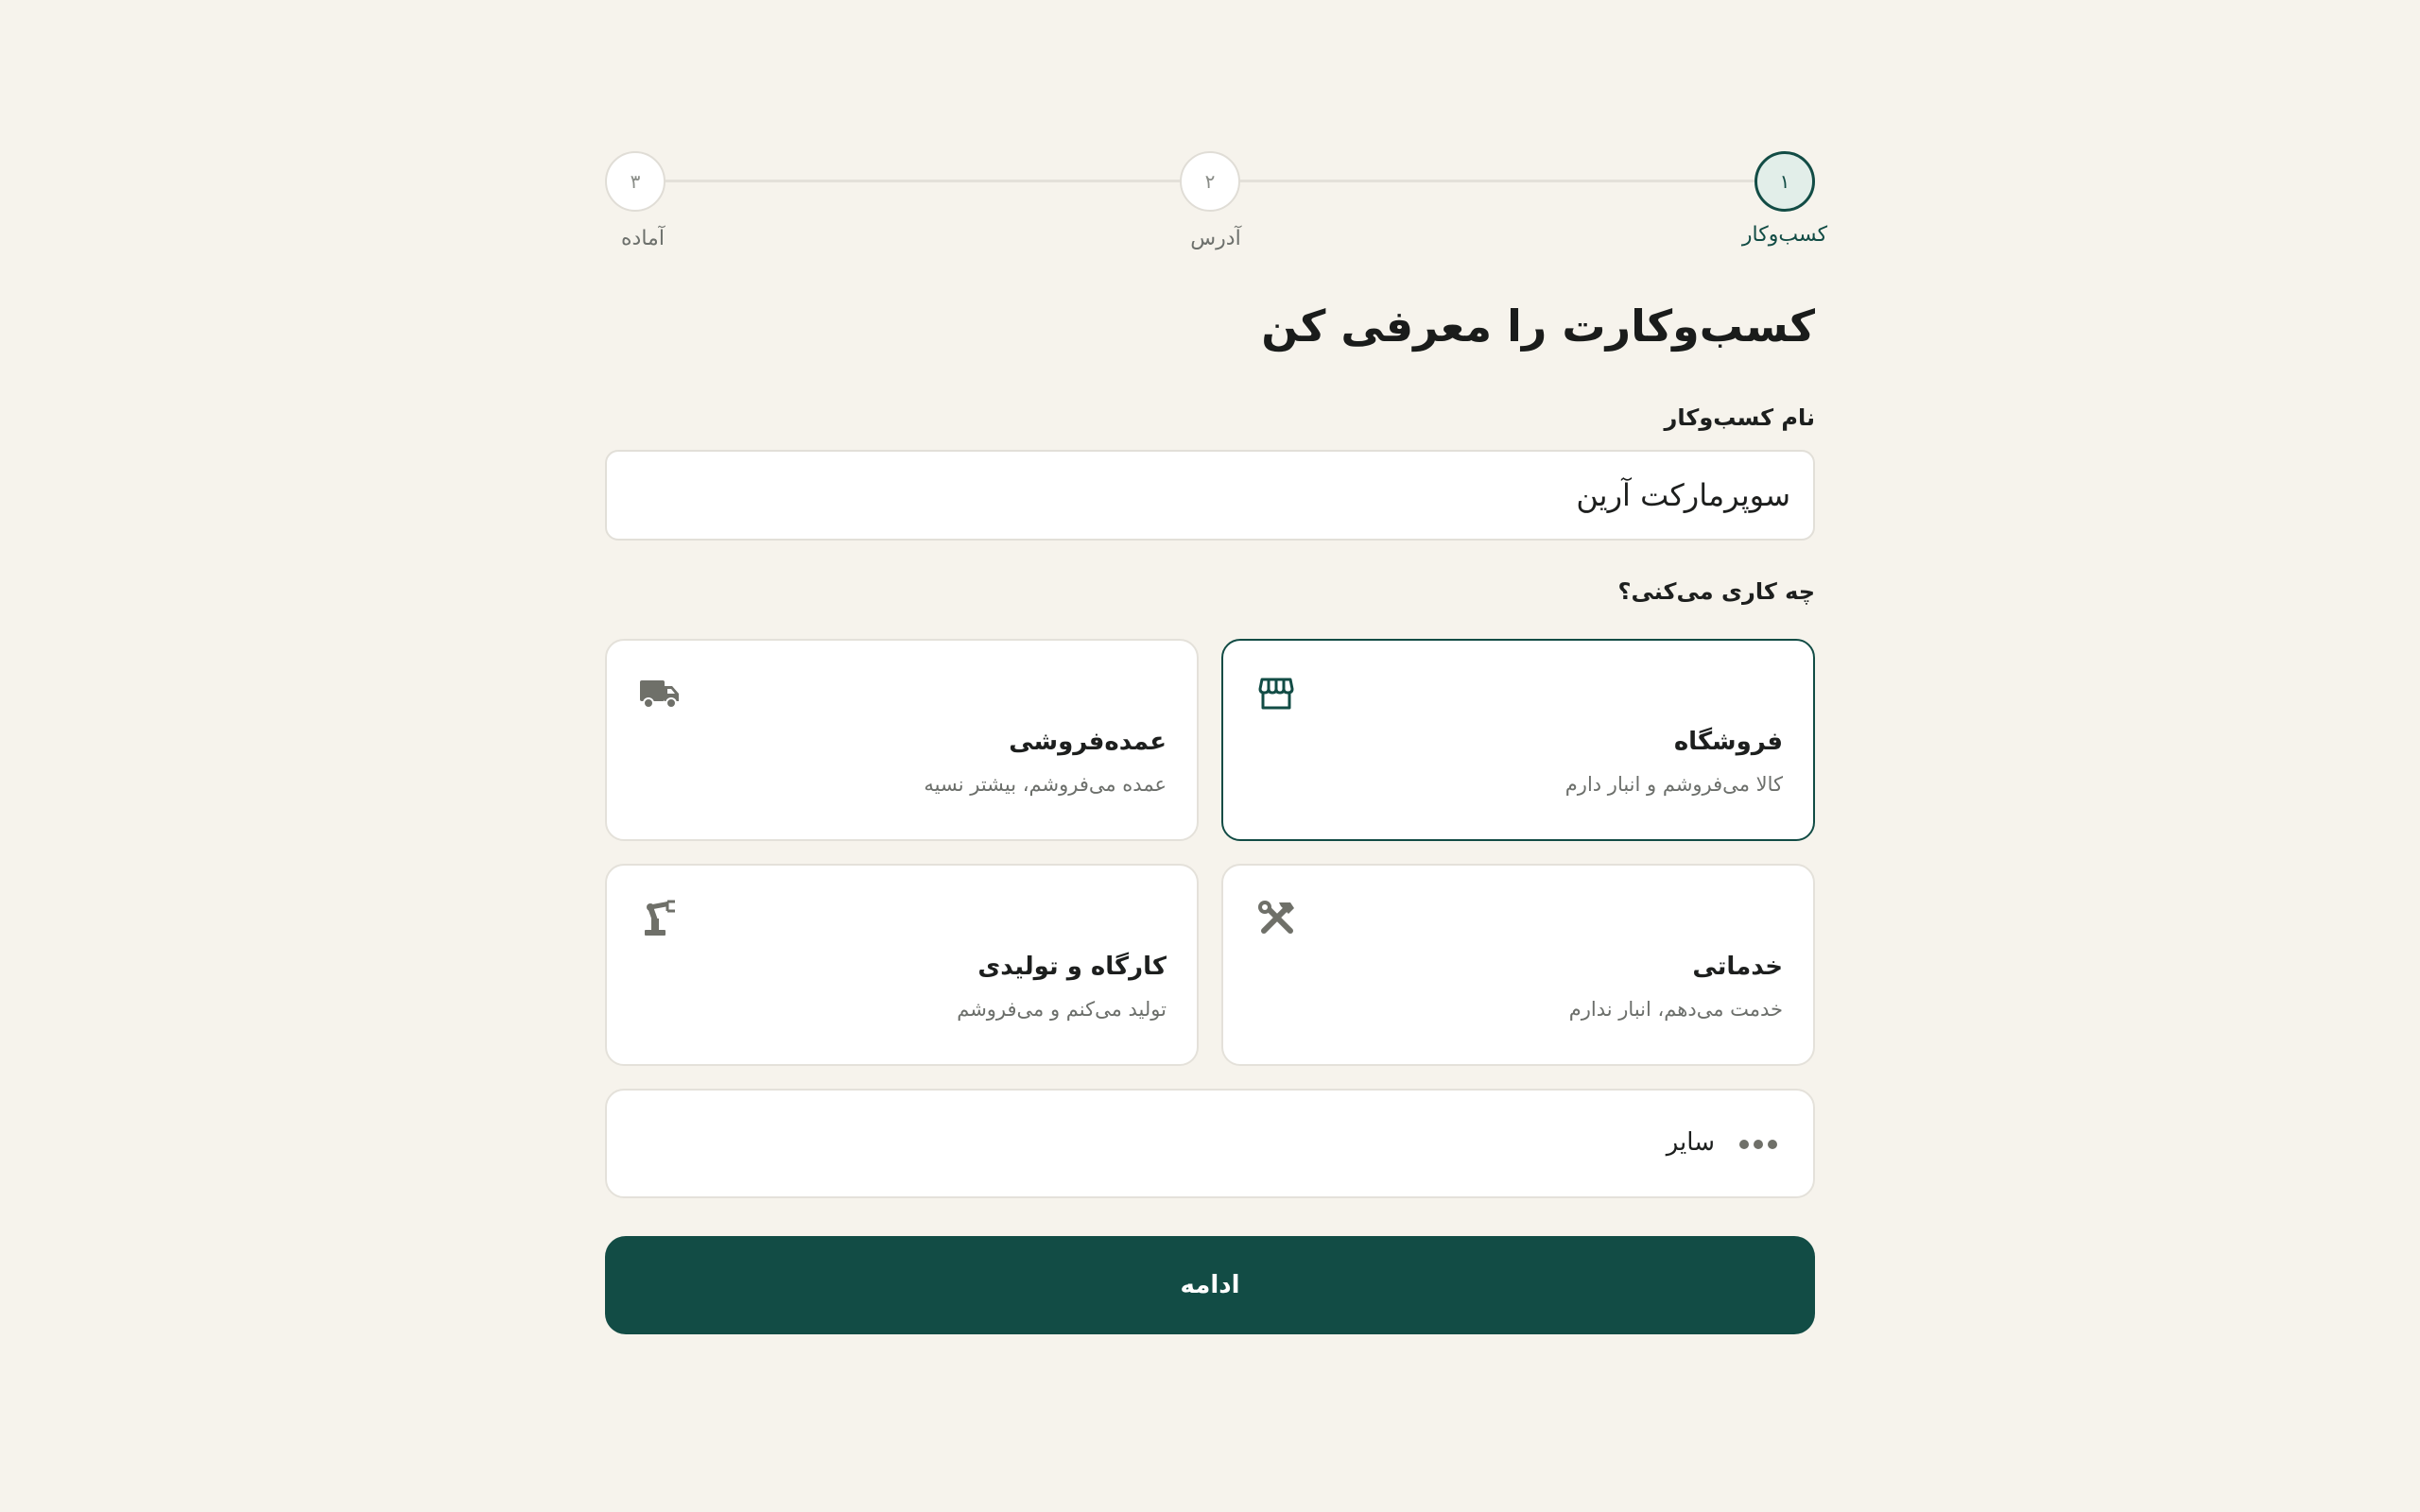 Image resolution: width=2420 pixels, height=1512 pixels. Describe the element at coordinates (1518, 965) in the screenshot. I see `option-service-card: خدماتی خدمت می‌دهم، انبار ندارم` at that location.